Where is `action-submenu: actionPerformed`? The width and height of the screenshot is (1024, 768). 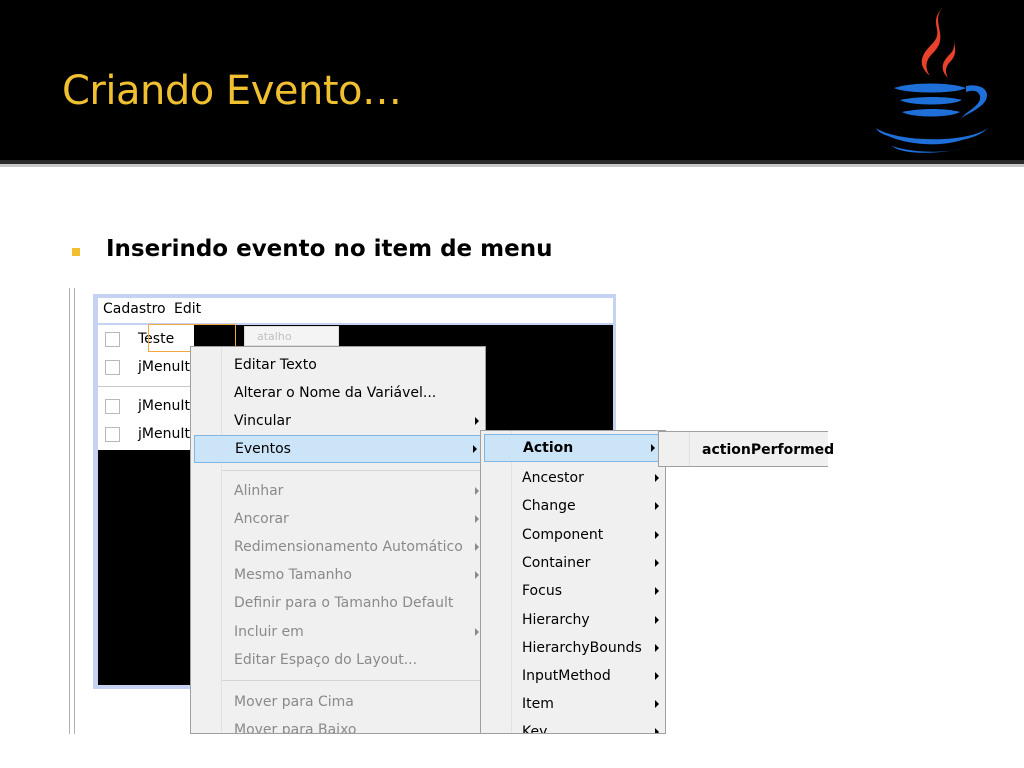
action-submenu: actionPerformed is located at coordinates (746, 449).